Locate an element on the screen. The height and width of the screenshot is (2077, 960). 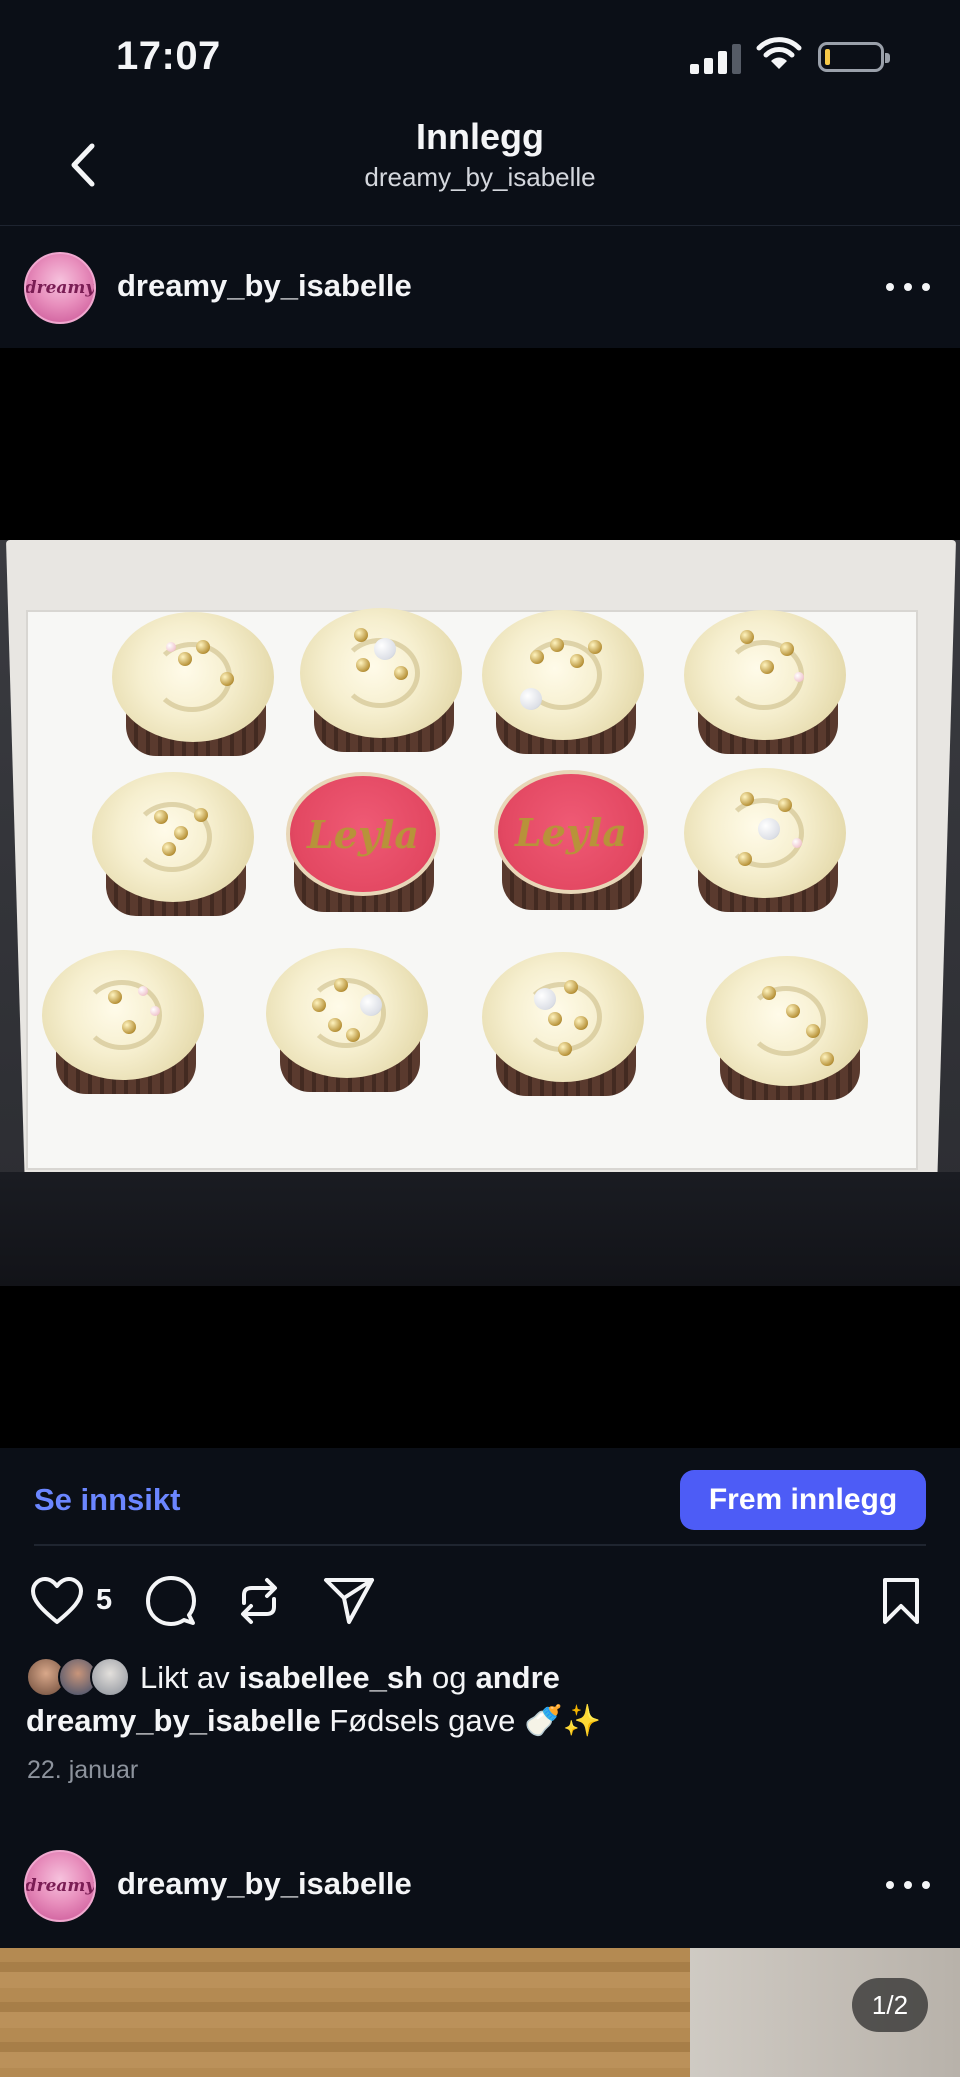
status-bar: 17:07 is located at coordinates (480, 55).